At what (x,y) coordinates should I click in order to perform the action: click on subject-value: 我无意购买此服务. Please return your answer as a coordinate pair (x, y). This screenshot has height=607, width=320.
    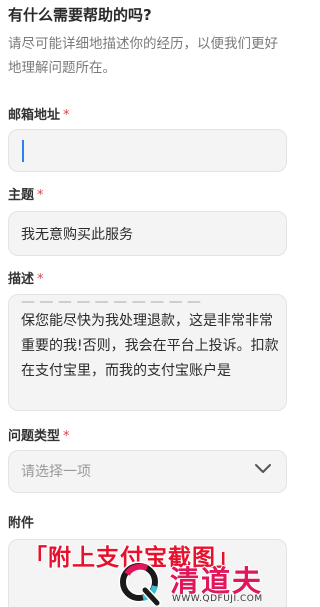
    Looking at the image, I should click on (77, 235).